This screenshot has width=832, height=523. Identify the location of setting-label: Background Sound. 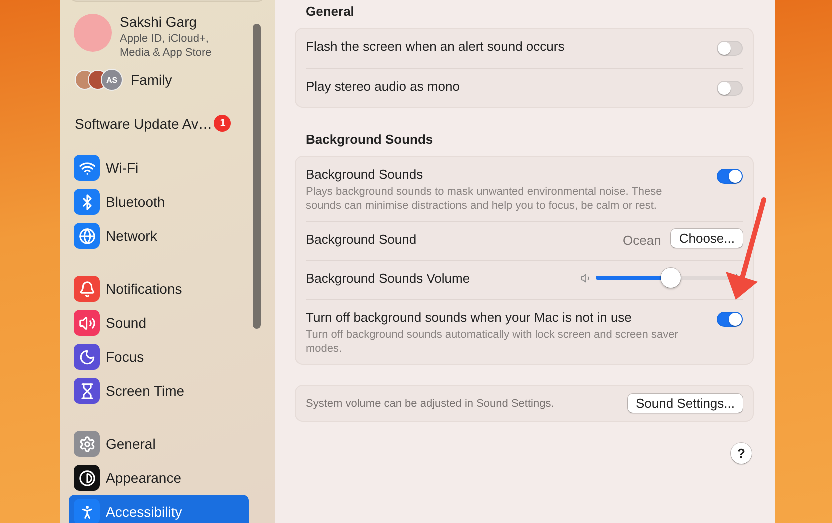
(362, 239).